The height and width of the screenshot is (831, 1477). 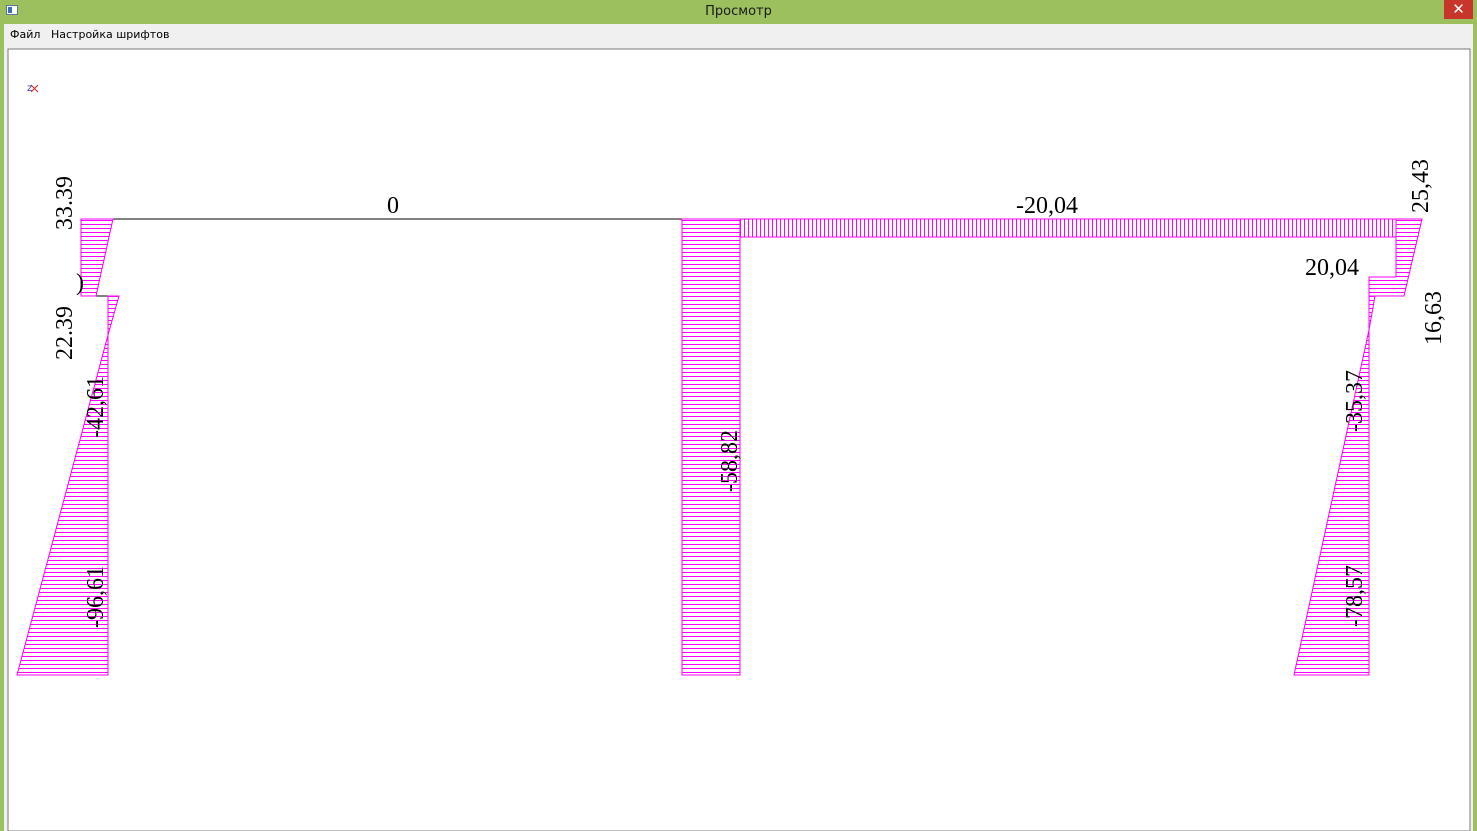 What do you see at coordinates (80, 283) in the screenshot?
I see `label-left-partial: )` at bounding box center [80, 283].